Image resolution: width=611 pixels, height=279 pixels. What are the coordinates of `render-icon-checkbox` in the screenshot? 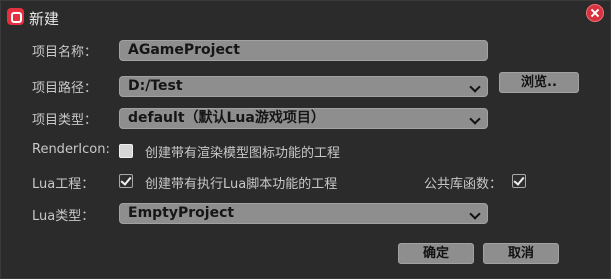 It's located at (126, 151).